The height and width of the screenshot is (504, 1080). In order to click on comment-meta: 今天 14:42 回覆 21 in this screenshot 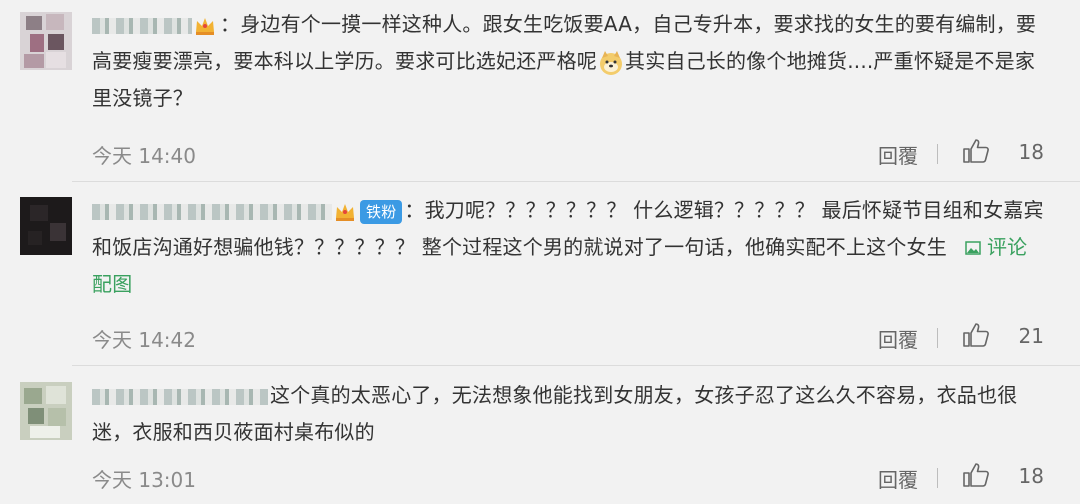, I will do `click(568, 337)`.